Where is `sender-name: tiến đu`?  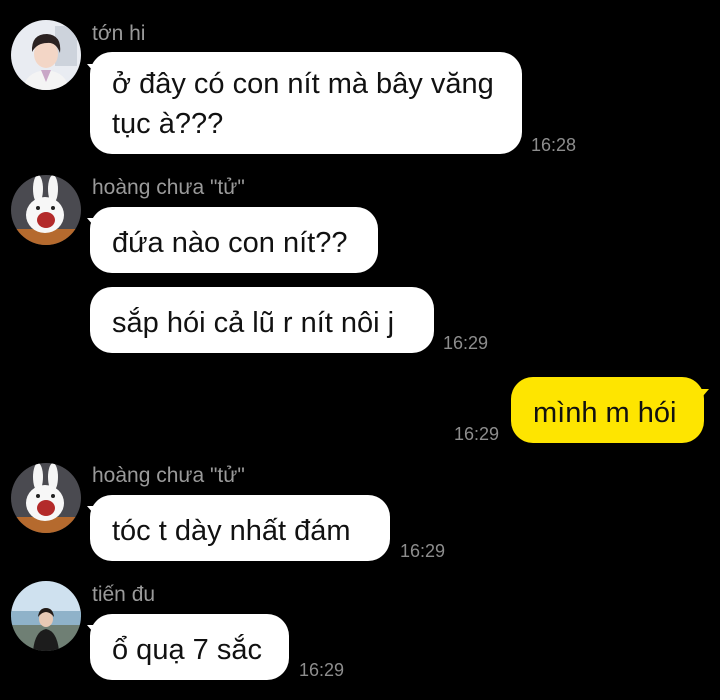
sender-name: tiến đu is located at coordinates (124, 594).